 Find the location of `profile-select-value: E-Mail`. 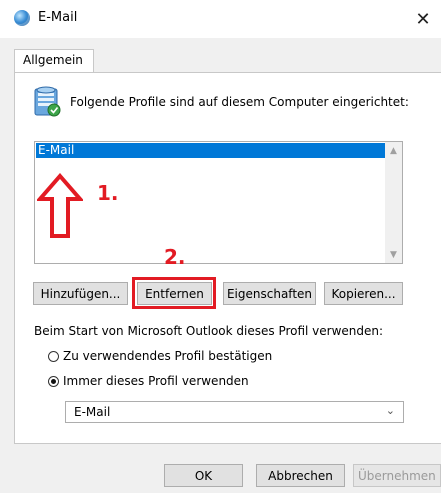

profile-select-value: E-Mail is located at coordinates (92, 412).